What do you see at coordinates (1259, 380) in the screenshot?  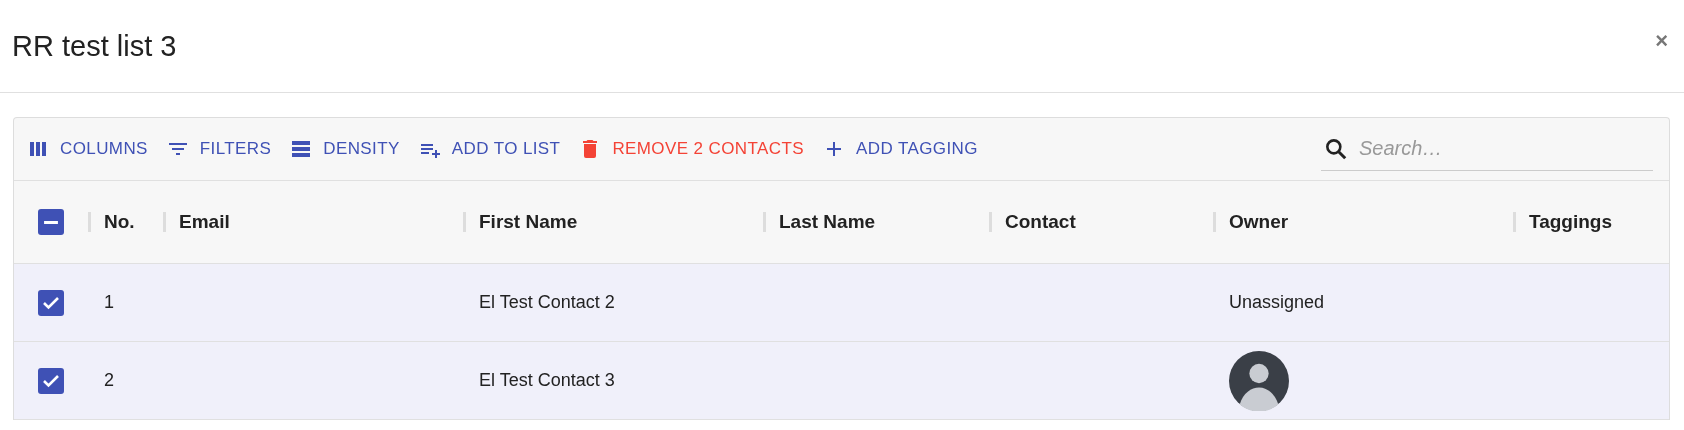 I see `avatar-icon` at bounding box center [1259, 380].